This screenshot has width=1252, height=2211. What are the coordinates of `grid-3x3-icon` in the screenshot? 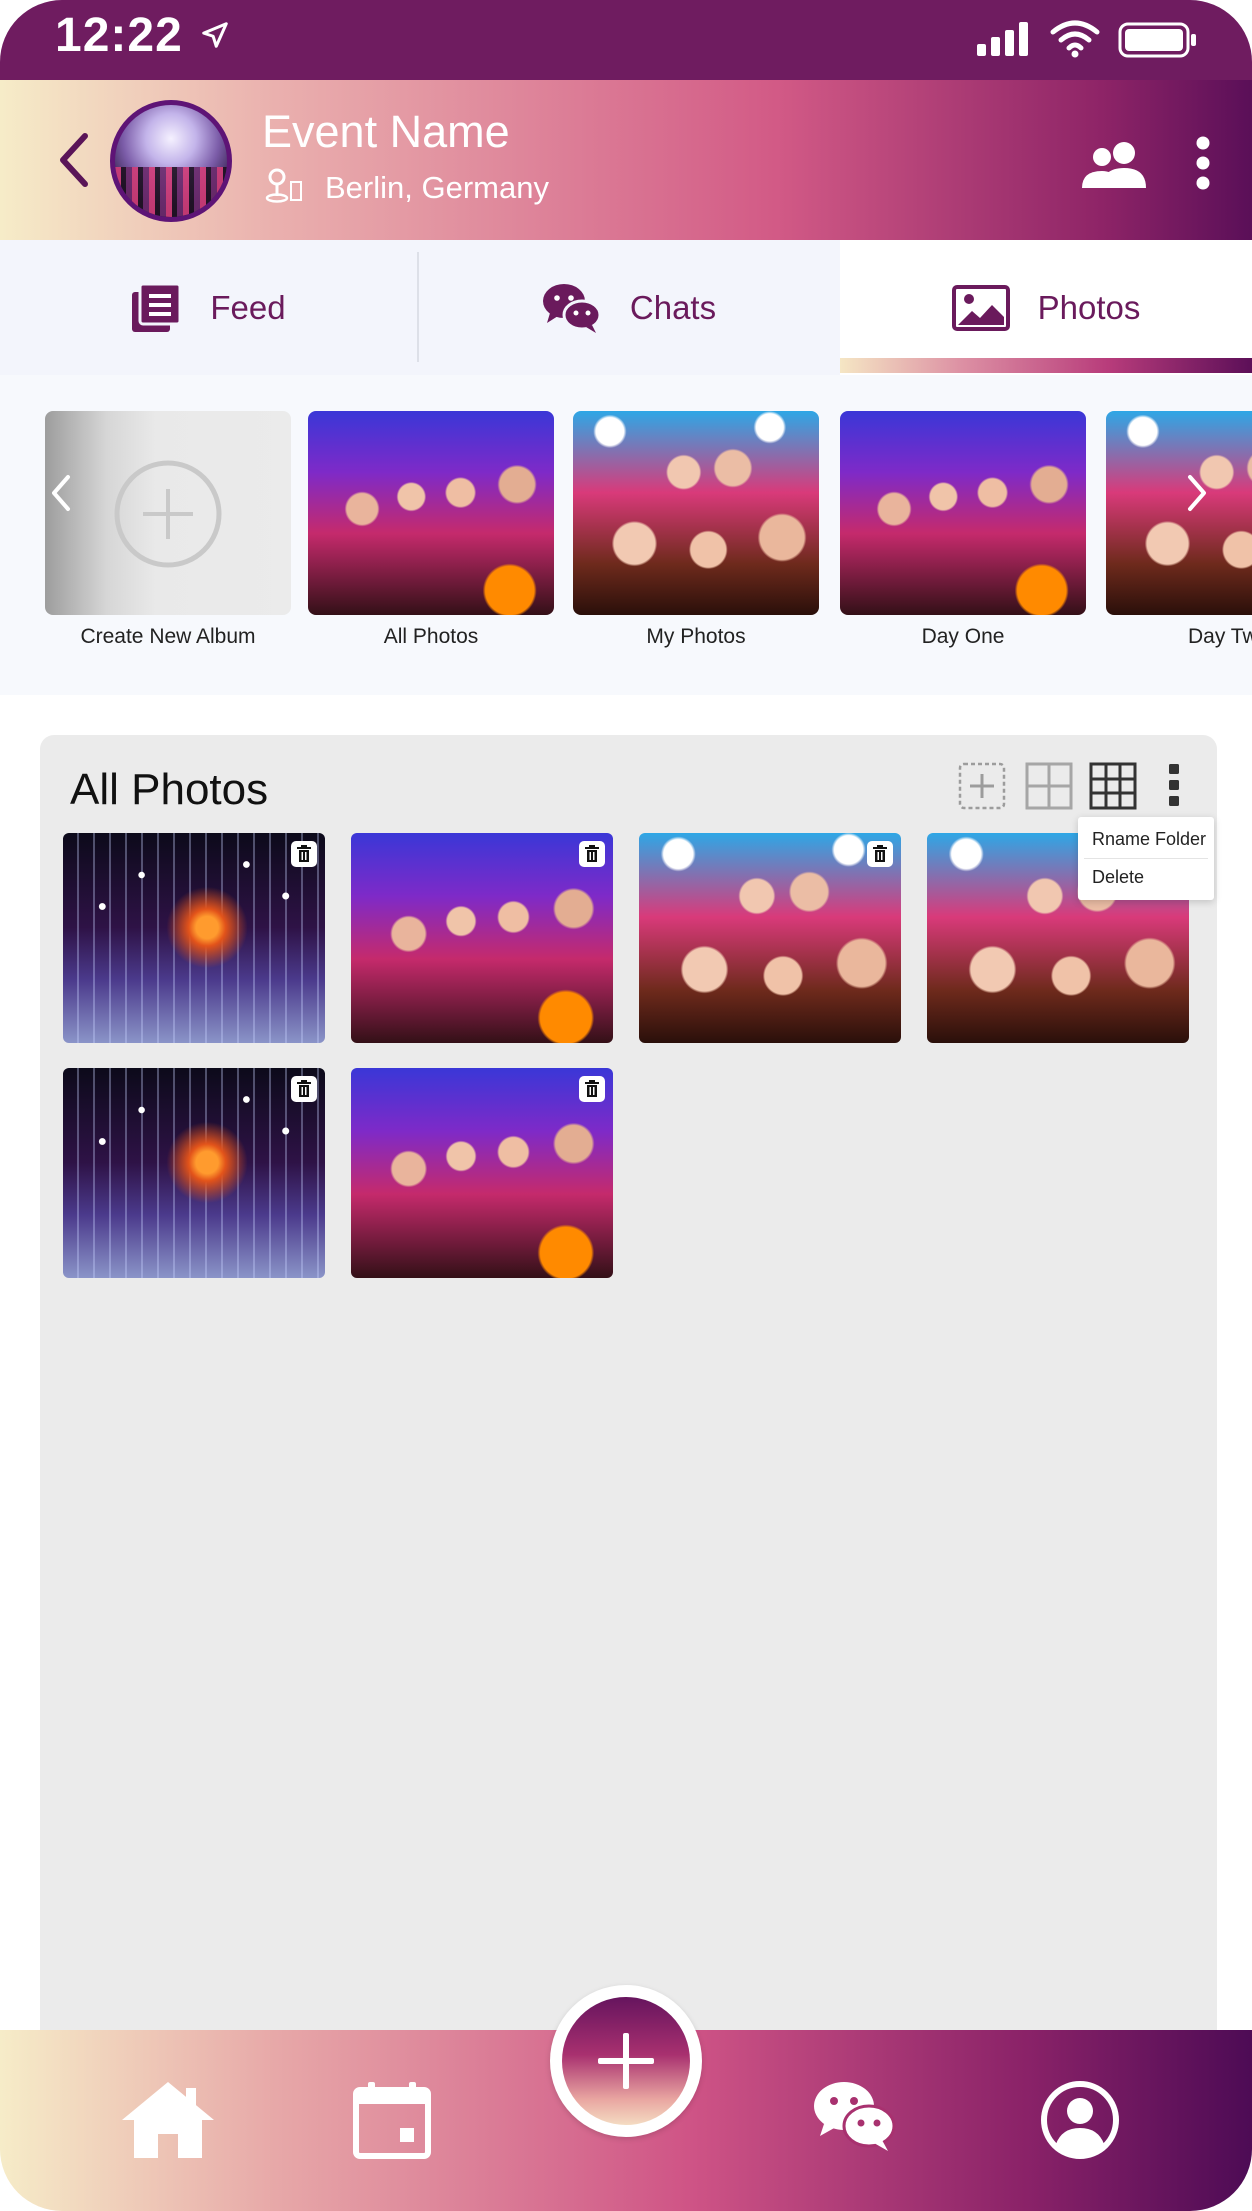 It's located at (1113, 786).